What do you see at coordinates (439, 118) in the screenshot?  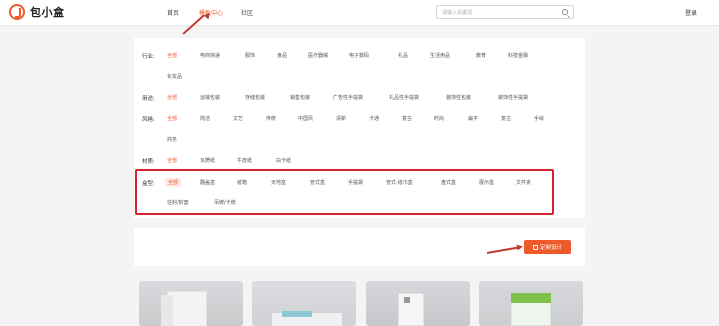 I see `filter-option: 时尚` at bounding box center [439, 118].